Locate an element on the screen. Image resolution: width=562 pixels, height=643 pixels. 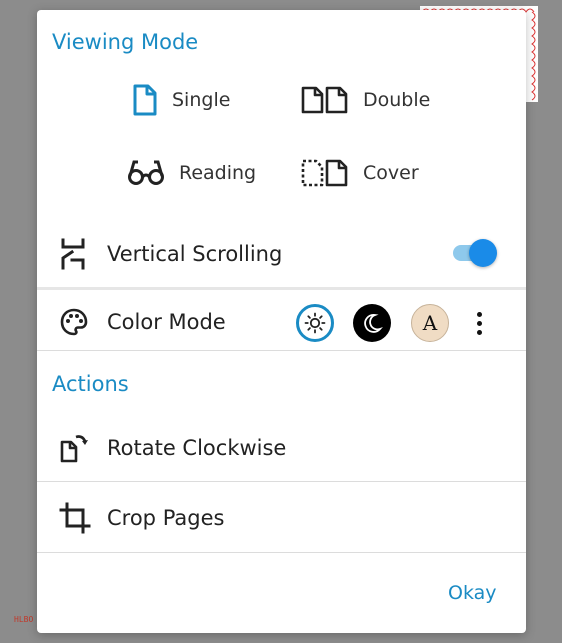
viewing-mode-reading-label: Reading is located at coordinates (218, 173).